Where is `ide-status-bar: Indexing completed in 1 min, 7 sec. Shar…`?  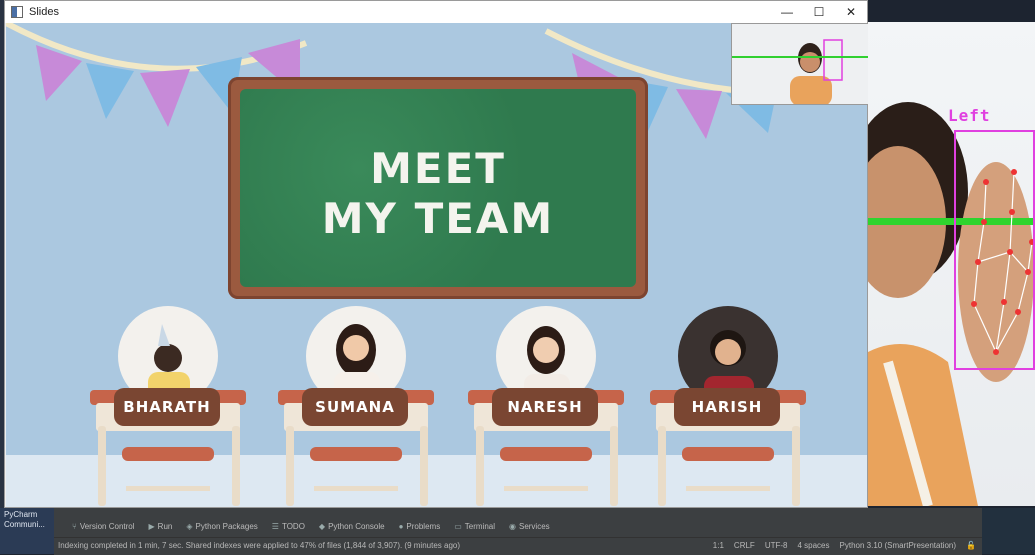 ide-status-bar: Indexing completed in 1 min, 7 sec. Shar… is located at coordinates (518, 546).